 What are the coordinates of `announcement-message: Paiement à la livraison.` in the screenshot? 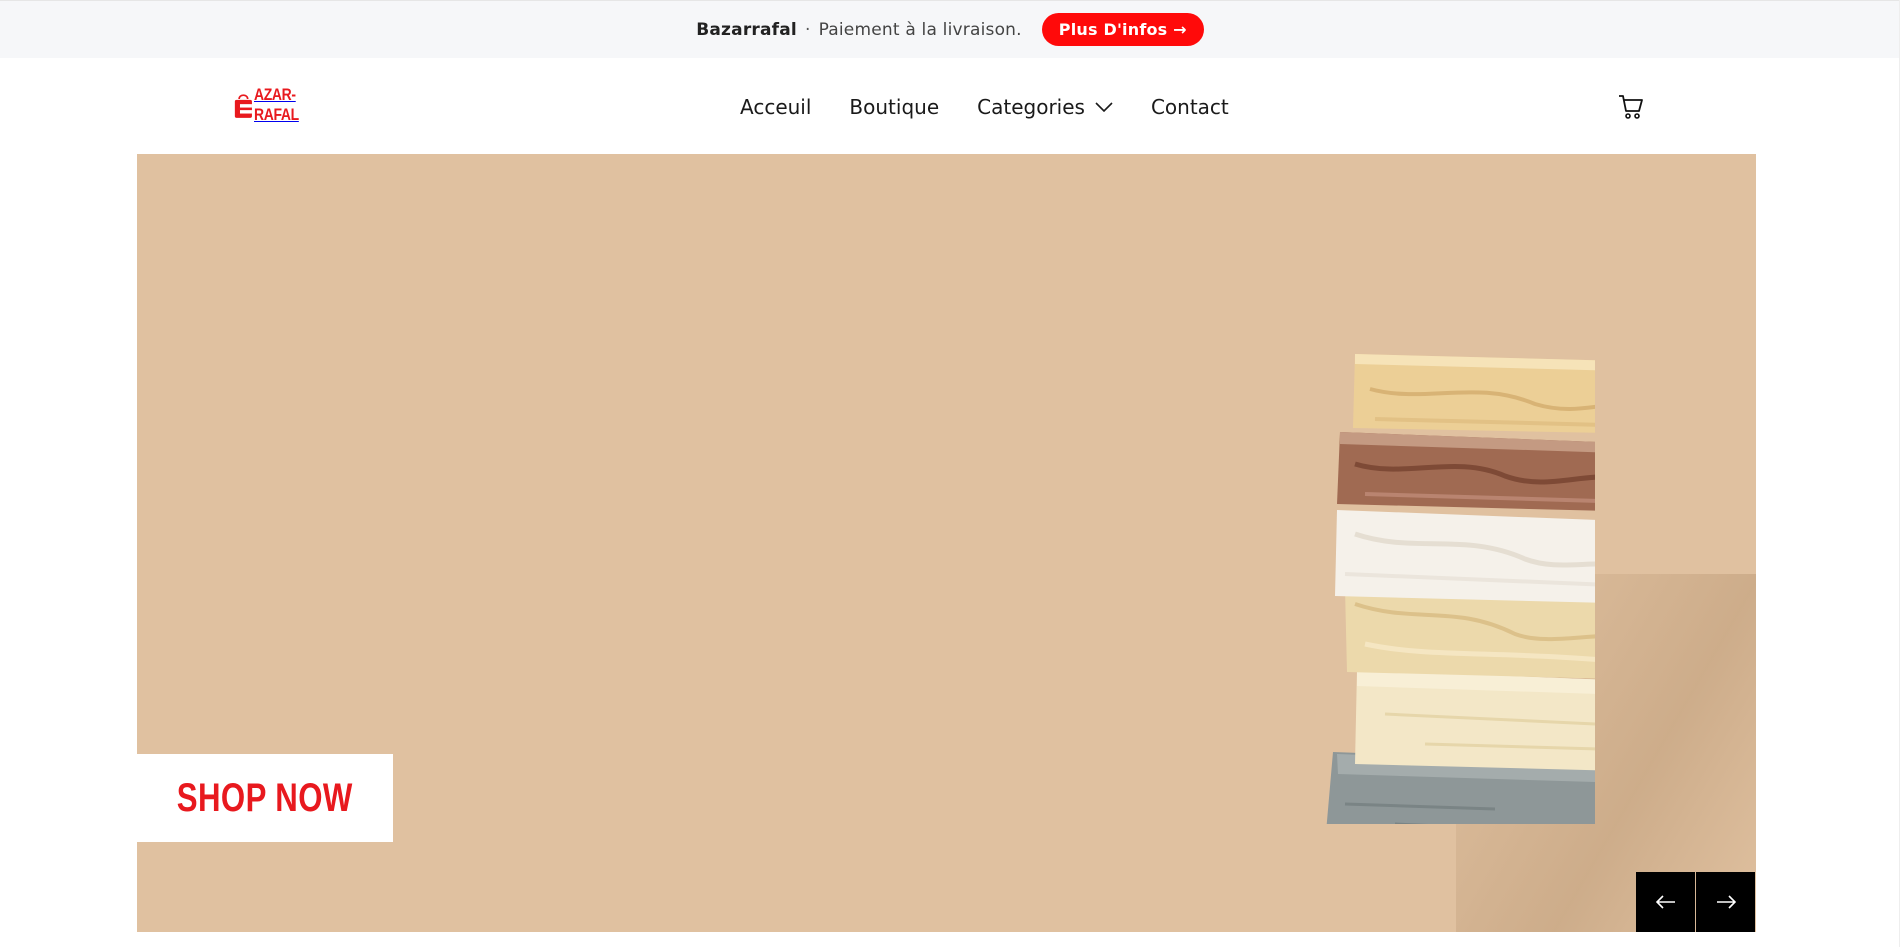 It's located at (920, 29).